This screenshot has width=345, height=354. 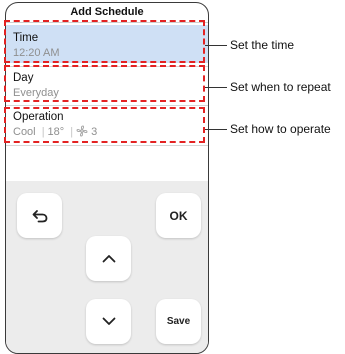 I want to click on save-button: Save, so click(x=178, y=321).